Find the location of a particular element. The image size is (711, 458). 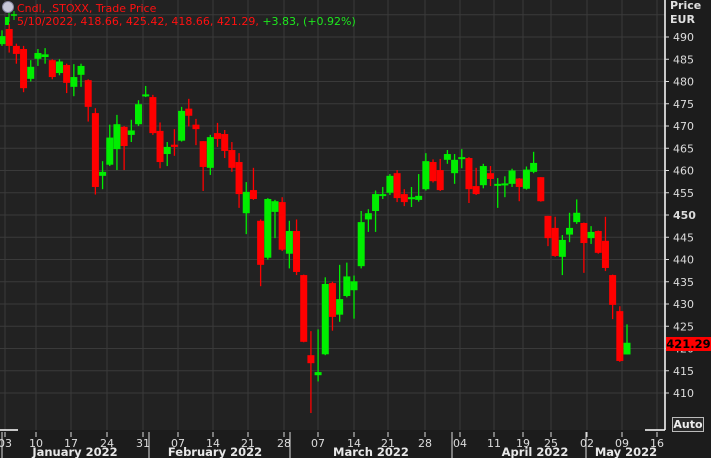

y-tick-label: 435 is located at coordinates (683, 282).